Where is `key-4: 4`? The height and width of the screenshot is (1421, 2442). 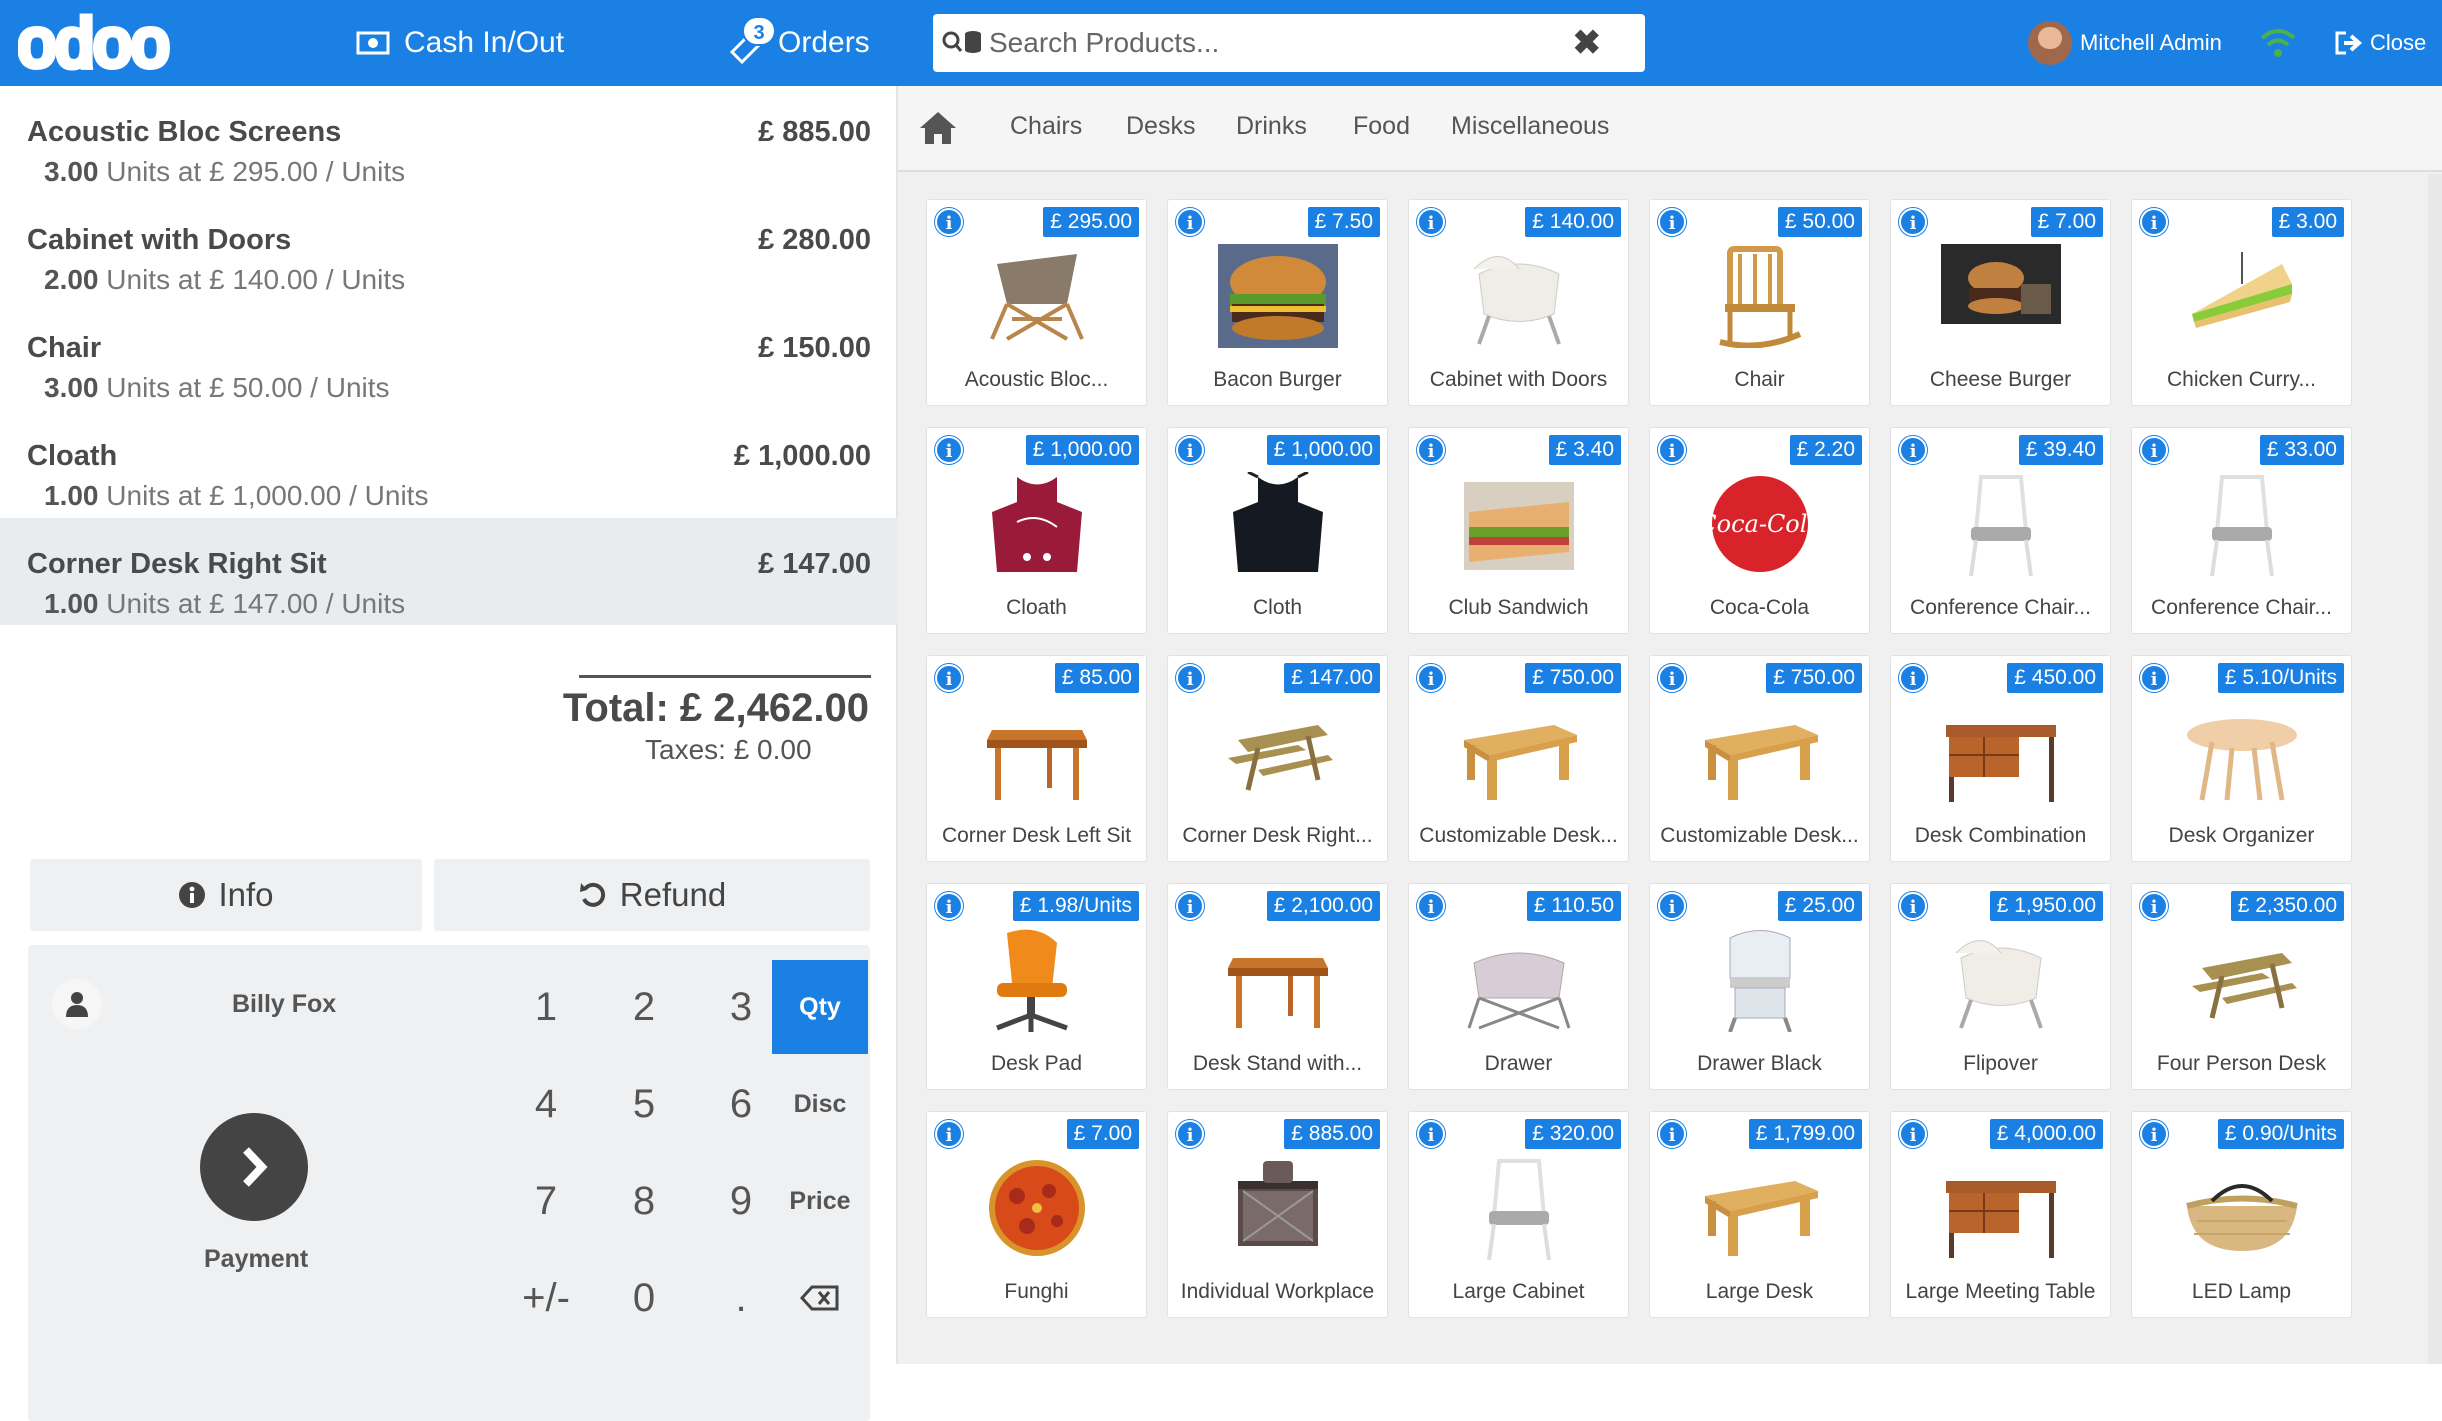 key-4: 4 is located at coordinates (546, 1104).